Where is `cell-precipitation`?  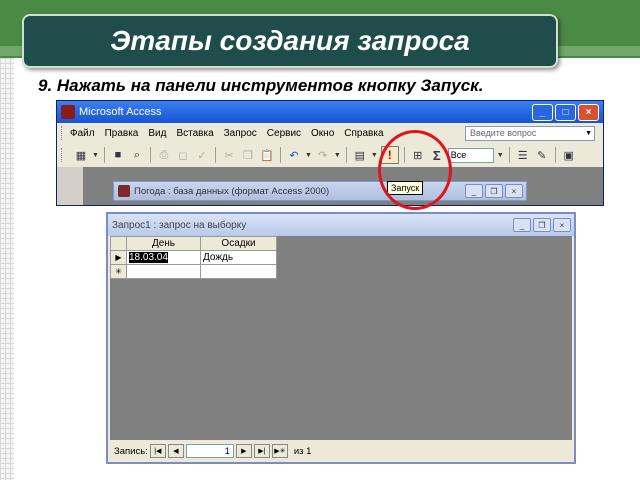
cell-precipitation is located at coordinates (238, 271).